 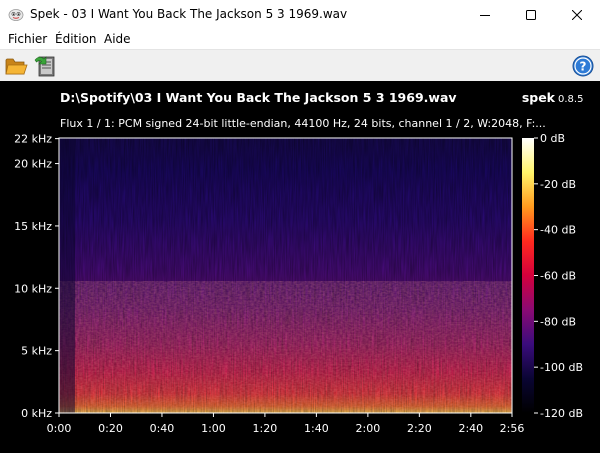 I want to click on time-axis: 0:00 0:20 0:40 1:00 1:20 1:40 2:00 2:20 2:40 2:56, so click(x=286, y=424).